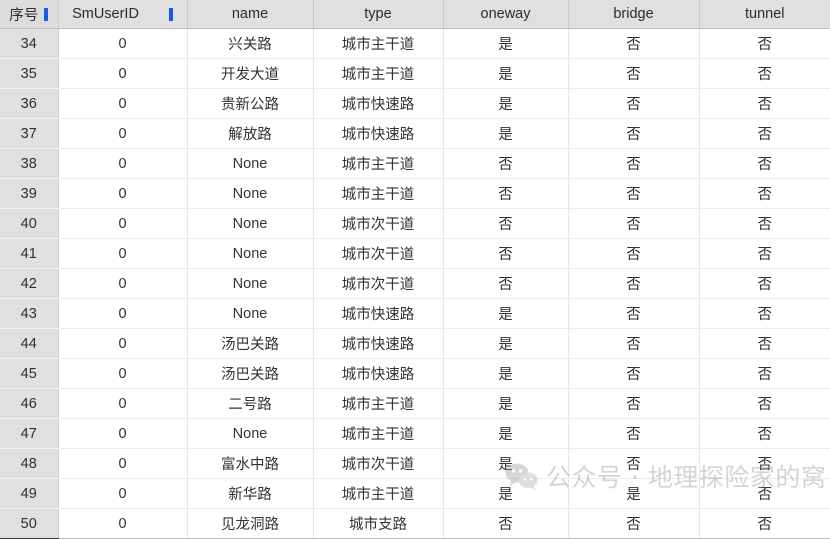 The image size is (830, 539). Describe the element at coordinates (415, 223) in the screenshot. I see `table-row: 40 0 None 城市次干道否否否` at that location.